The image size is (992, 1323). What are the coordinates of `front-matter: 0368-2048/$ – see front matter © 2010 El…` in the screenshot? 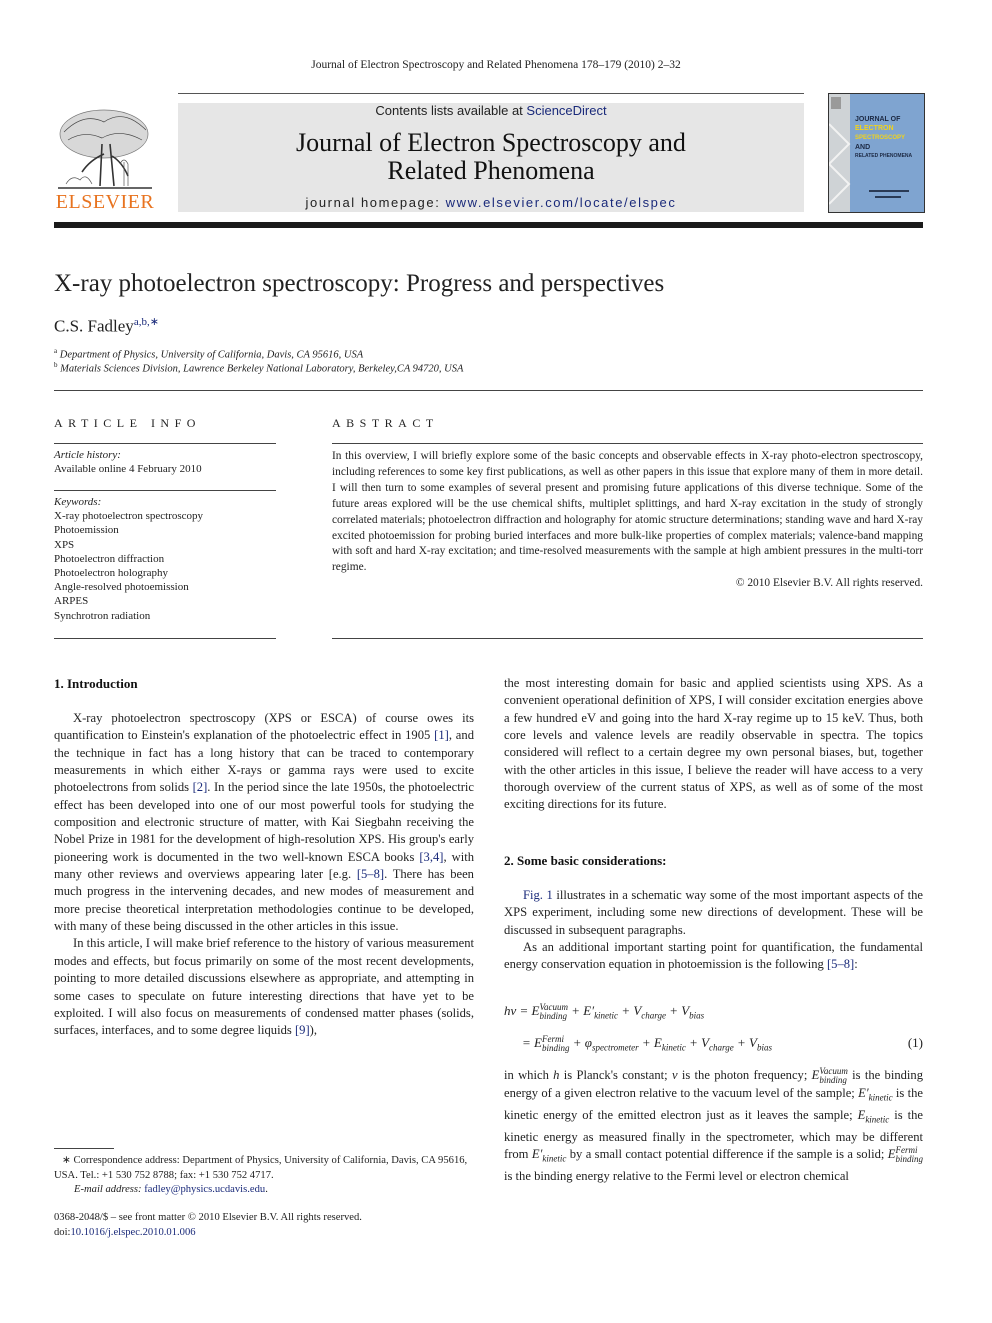 It's located at (274, 1225).